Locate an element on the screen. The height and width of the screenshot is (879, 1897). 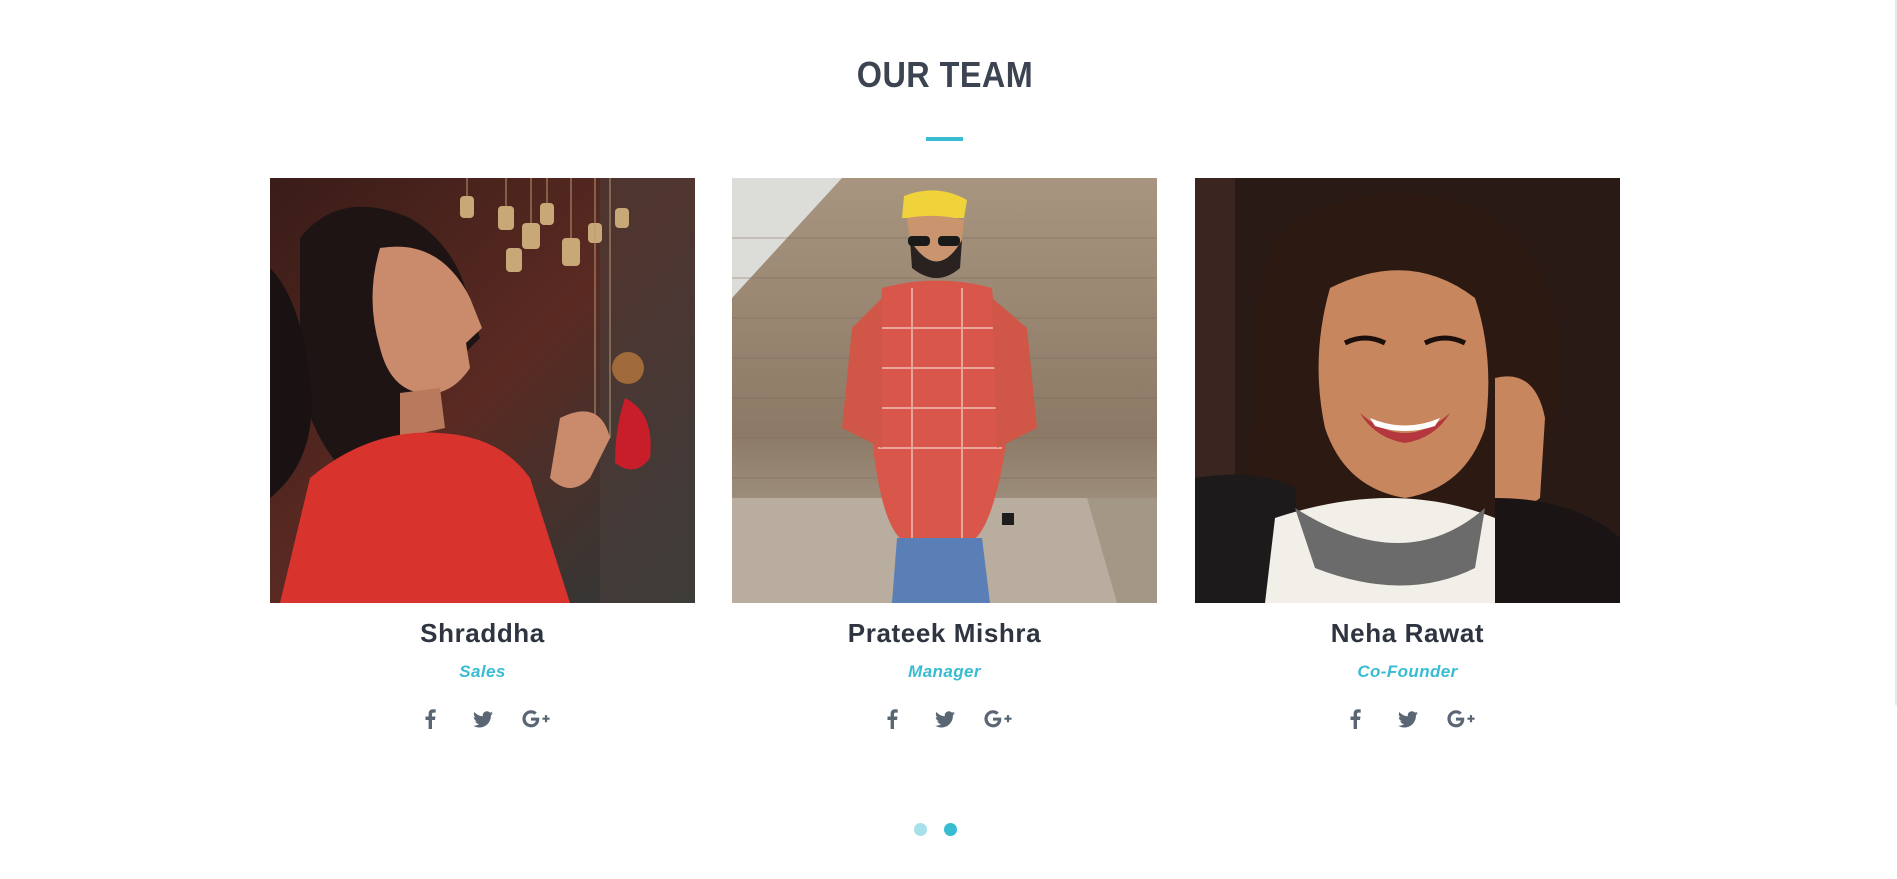
team-card-prateek-mishra: Prateek Mishra Manager is located at coordinates (944, 463).